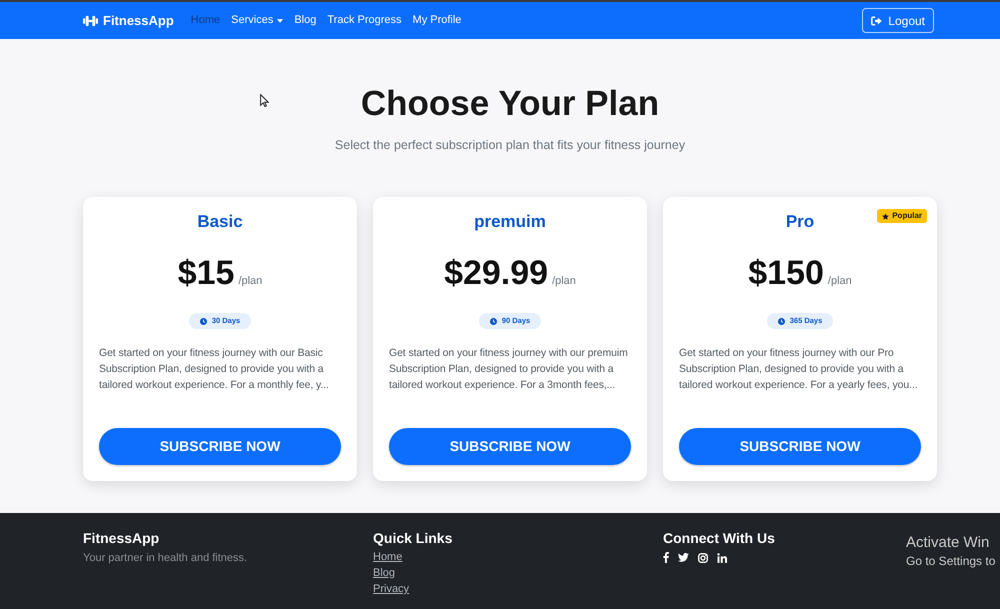  I want to click on facebook-icon, so click(666, 557).